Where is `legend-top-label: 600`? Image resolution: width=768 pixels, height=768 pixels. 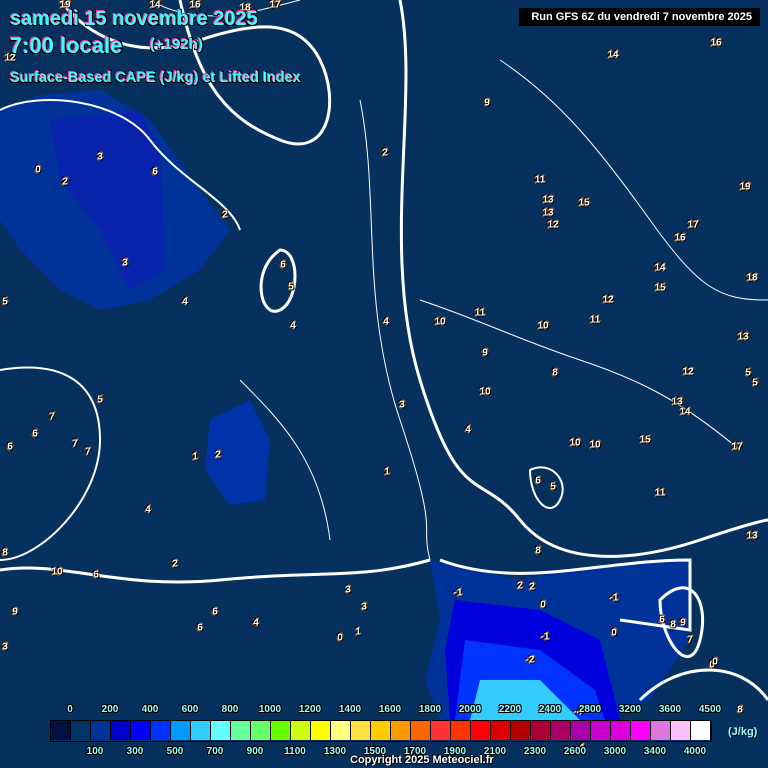 legend-top-label: 600 is located at coordinates (190, 709).